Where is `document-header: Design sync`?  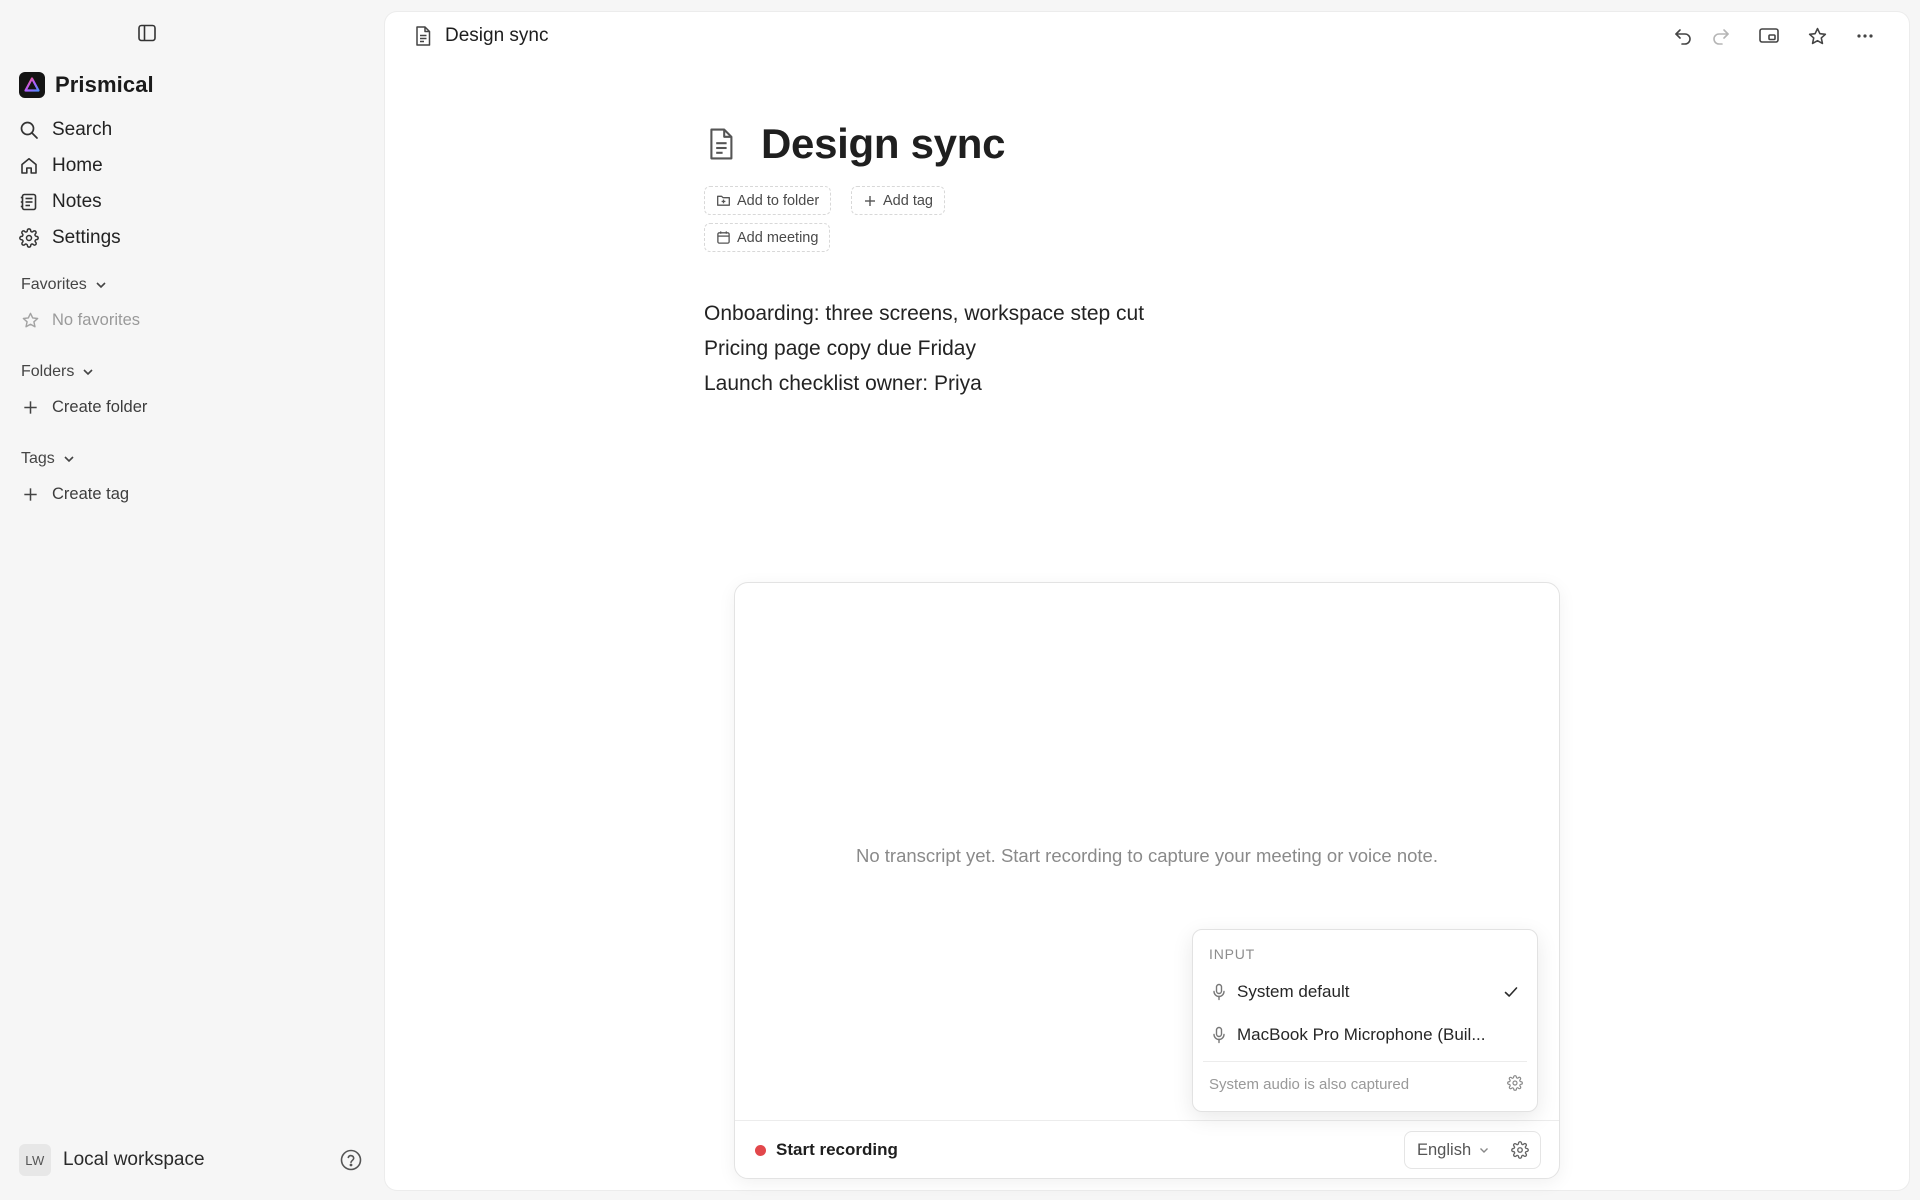 document-header: Design sync is located at coordinates (855, 144).